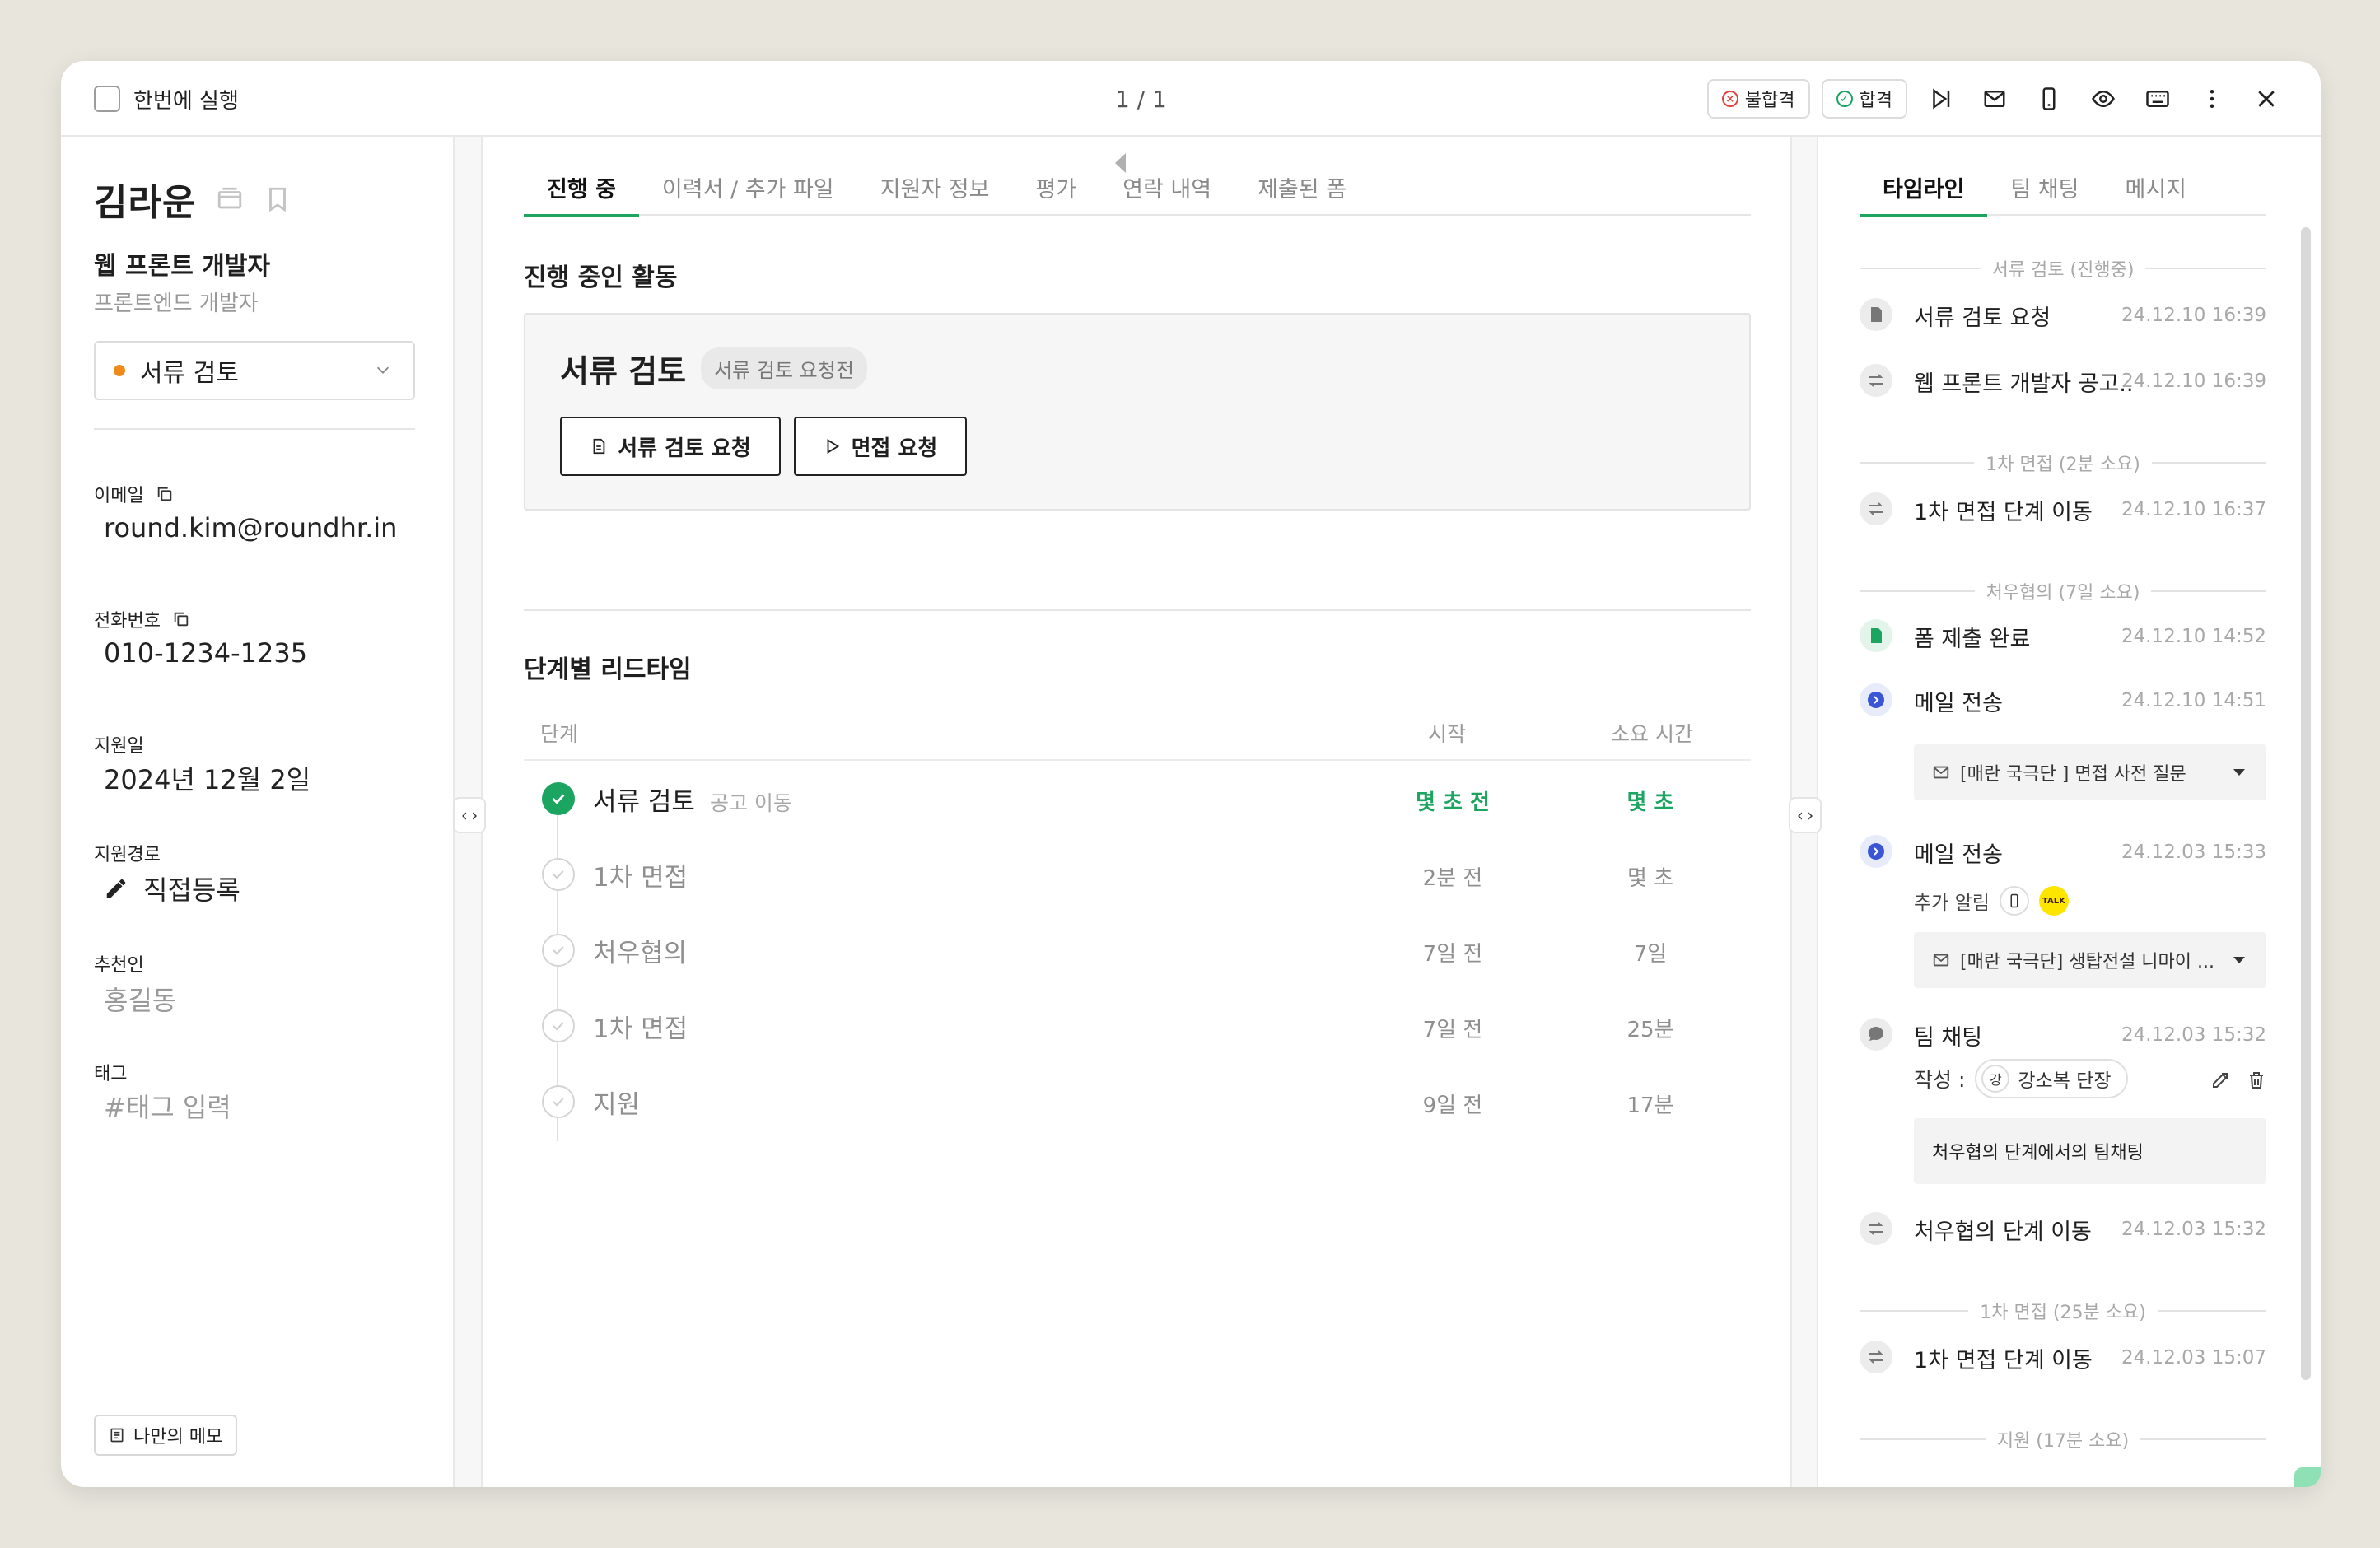 Image resolution: width=2380 pixels, height=1548 pixels. What do you see at coordinates (250, 528) in the screenshot?
I see `email-value: round.kim@roundhr.in` at bounding box center [250, 528].